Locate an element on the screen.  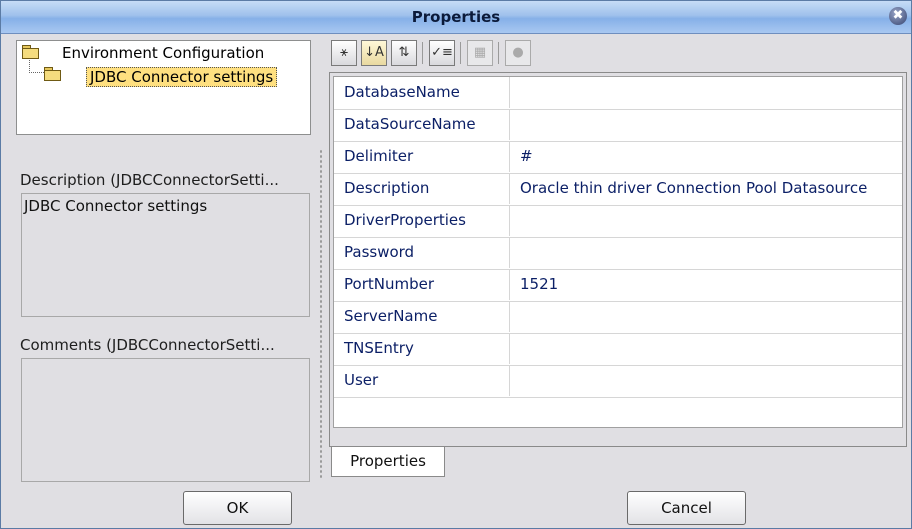
property-name: Description is located at coordinates (422, 188).